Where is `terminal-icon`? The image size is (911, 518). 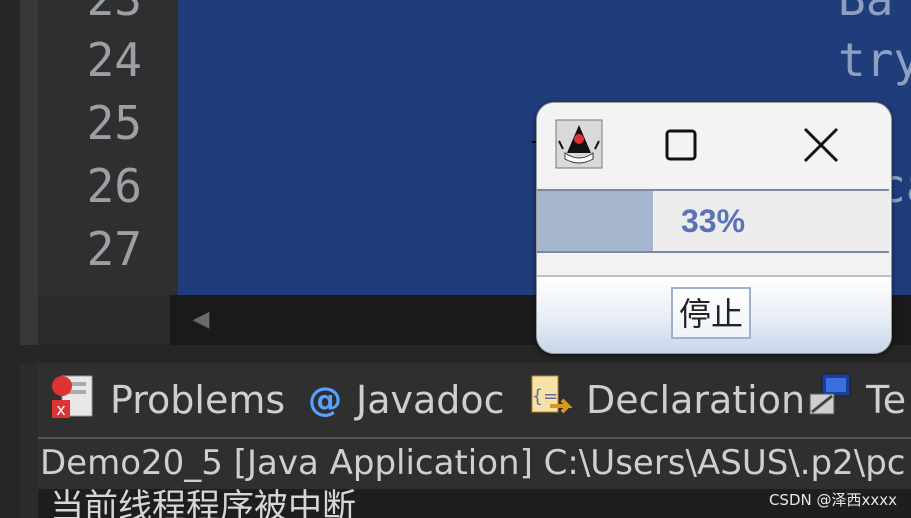 terminal-icon is located at coordinates (830, 400).